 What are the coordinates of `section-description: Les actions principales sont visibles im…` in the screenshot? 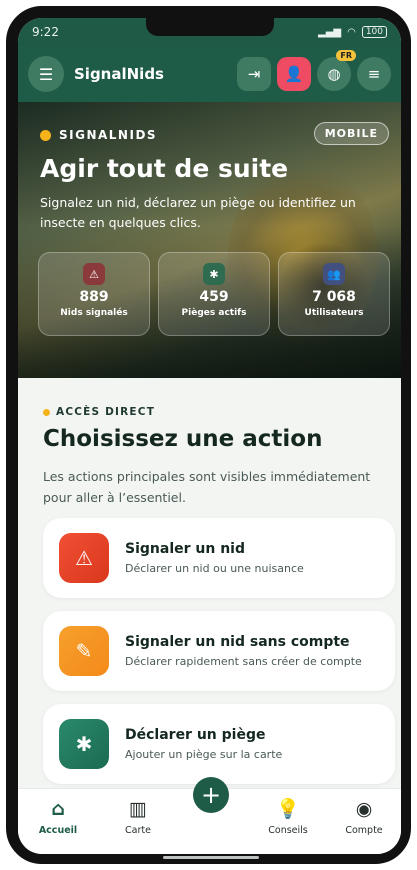 It's located at (207, 487).